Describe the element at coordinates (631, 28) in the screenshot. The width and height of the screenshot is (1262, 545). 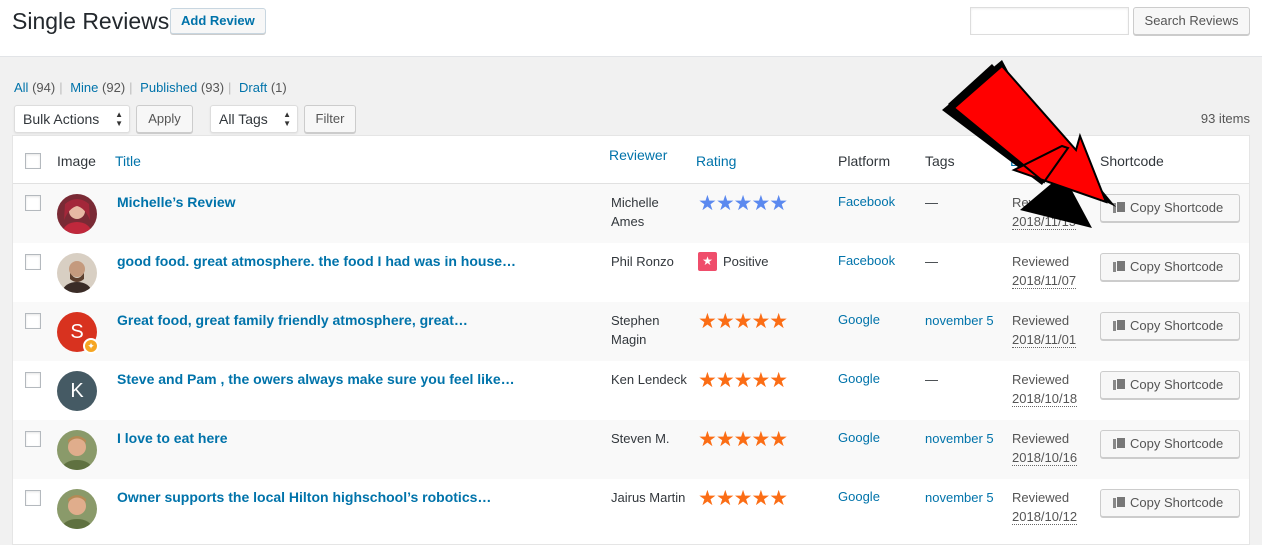
I see `page-header: Single Reviews Add Review Search Reviews` at that location.